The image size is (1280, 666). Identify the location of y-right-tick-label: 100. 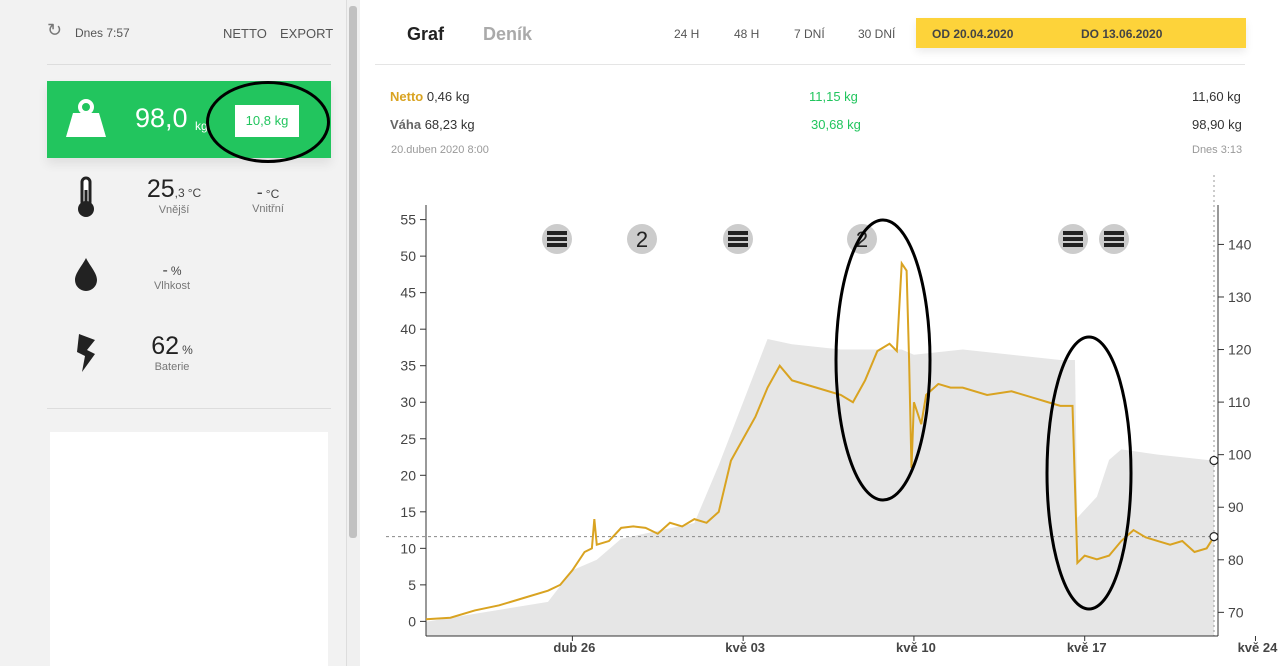
(1240, 455).